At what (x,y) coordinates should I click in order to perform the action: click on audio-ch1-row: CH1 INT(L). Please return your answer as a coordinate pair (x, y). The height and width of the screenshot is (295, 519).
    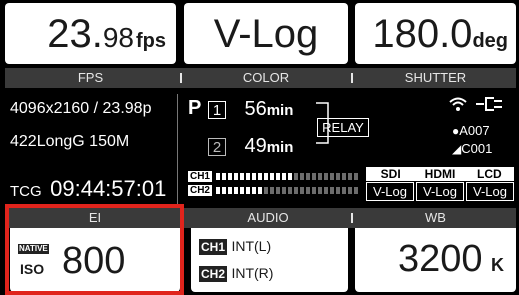
    Looking at the image, I should click on (235, 247).